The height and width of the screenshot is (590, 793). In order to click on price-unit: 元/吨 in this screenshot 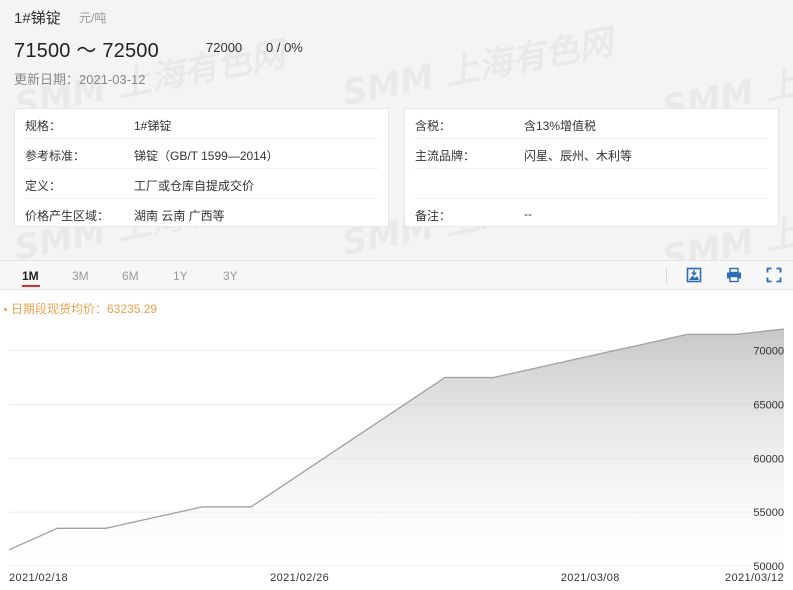, I will do `click(93, 18)`.